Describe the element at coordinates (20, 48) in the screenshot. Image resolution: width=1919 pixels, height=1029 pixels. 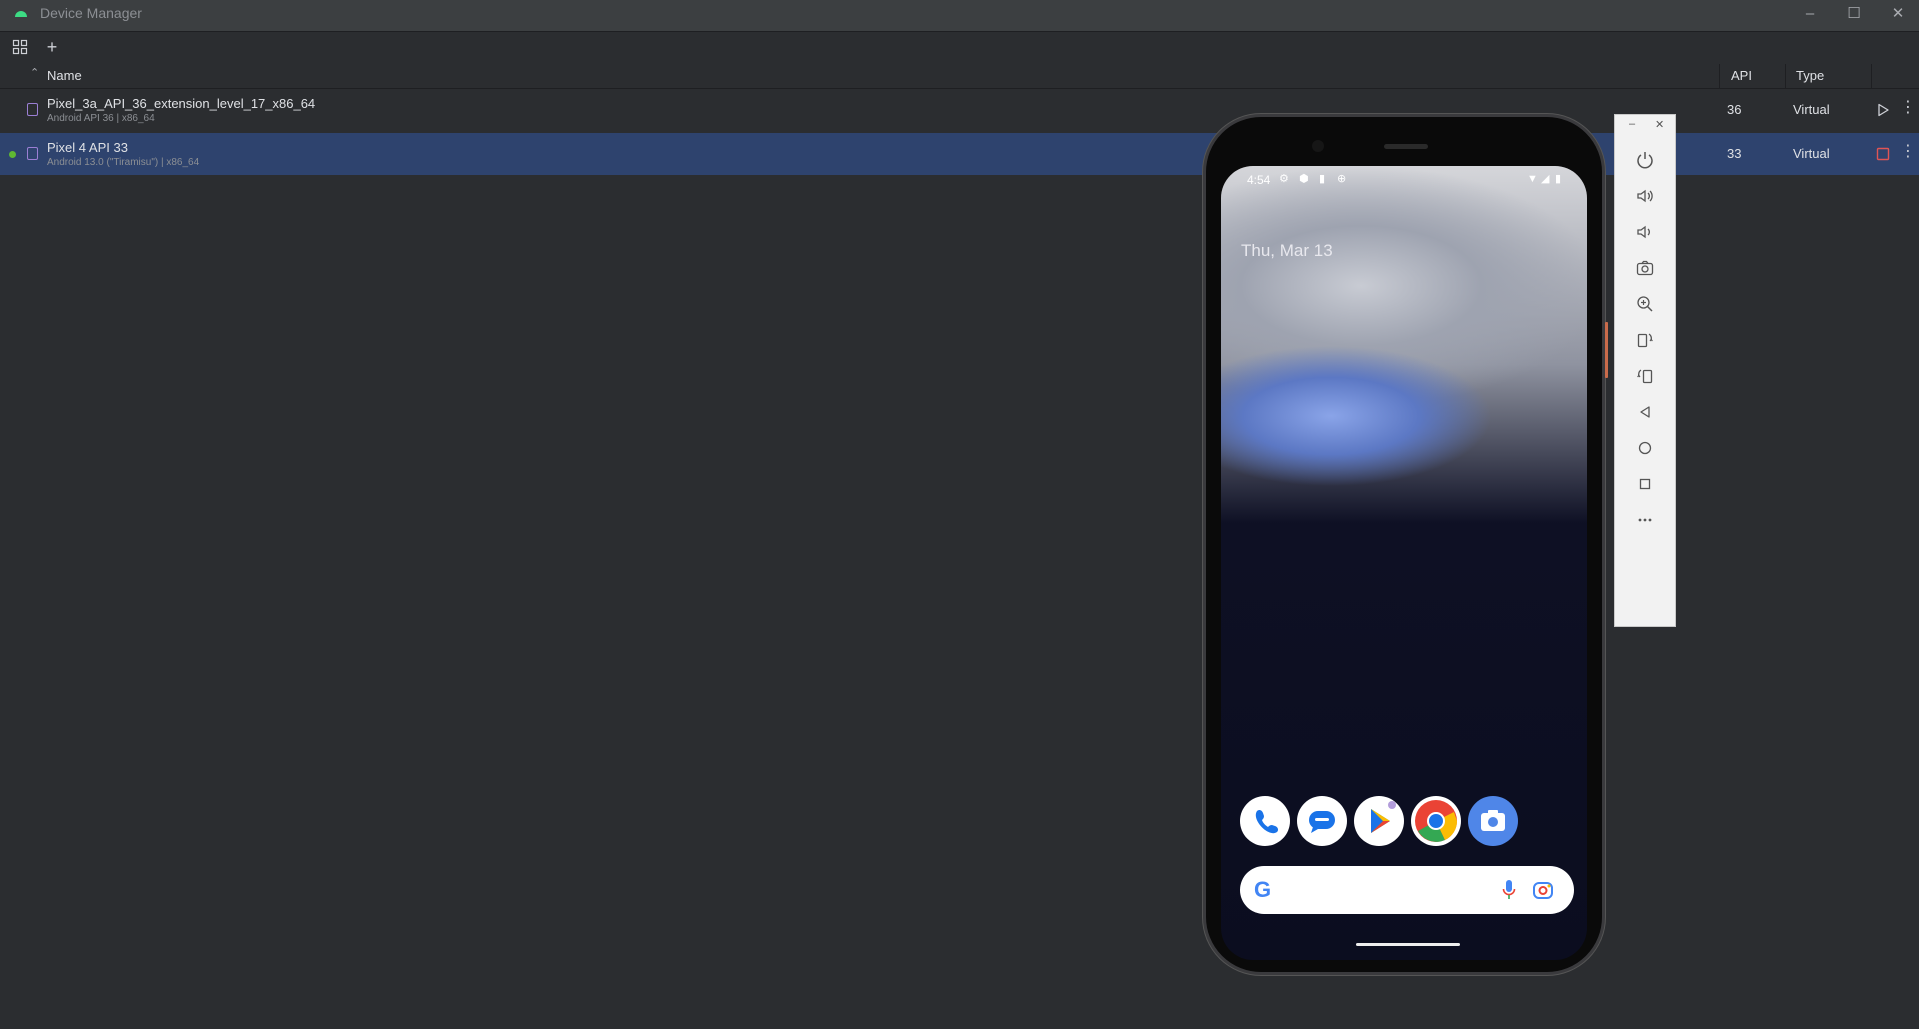
I see `grid-layout-icon` at that location.